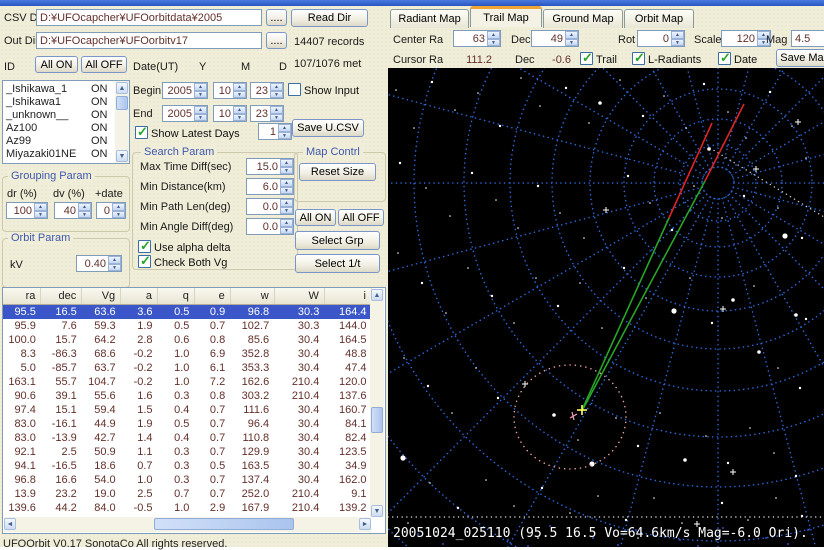  I want to click on list-item: Miyazaki01NE ON, so click(59, 154).